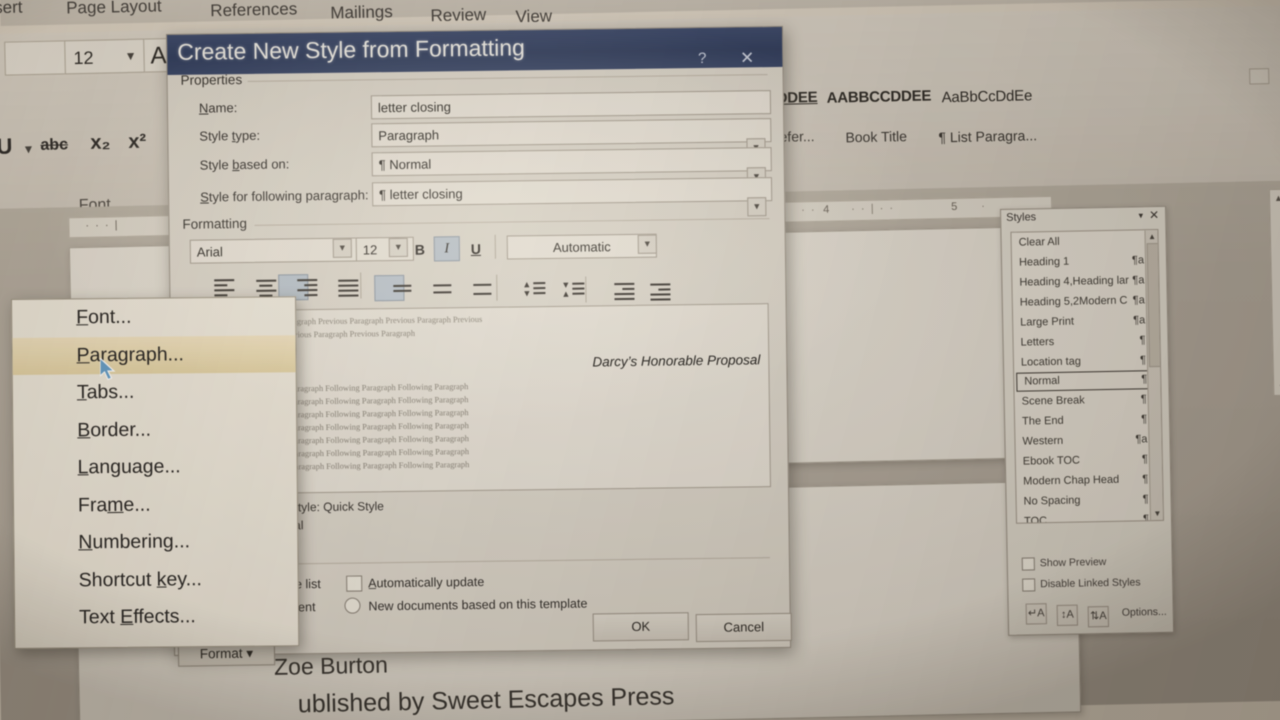 Image resolution: width=1280 pixels, height=720 pixels. Describe the element at coordinates (108, 369) in the screenshot. I see `mouse-cursor-icon` at that location.